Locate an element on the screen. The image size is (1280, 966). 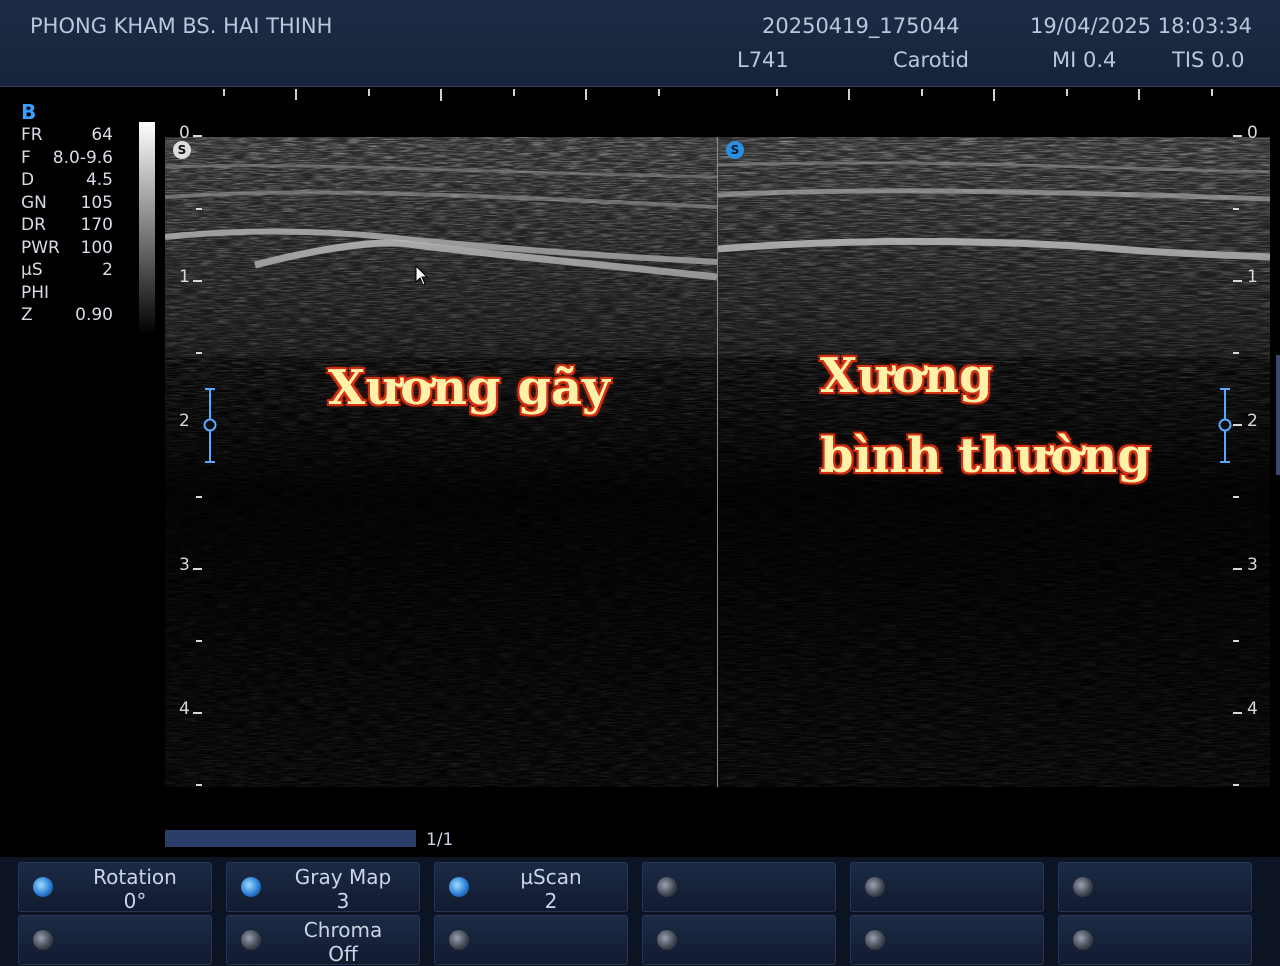
study-id: 20250419_175044 is located at coordinates (861, 26).